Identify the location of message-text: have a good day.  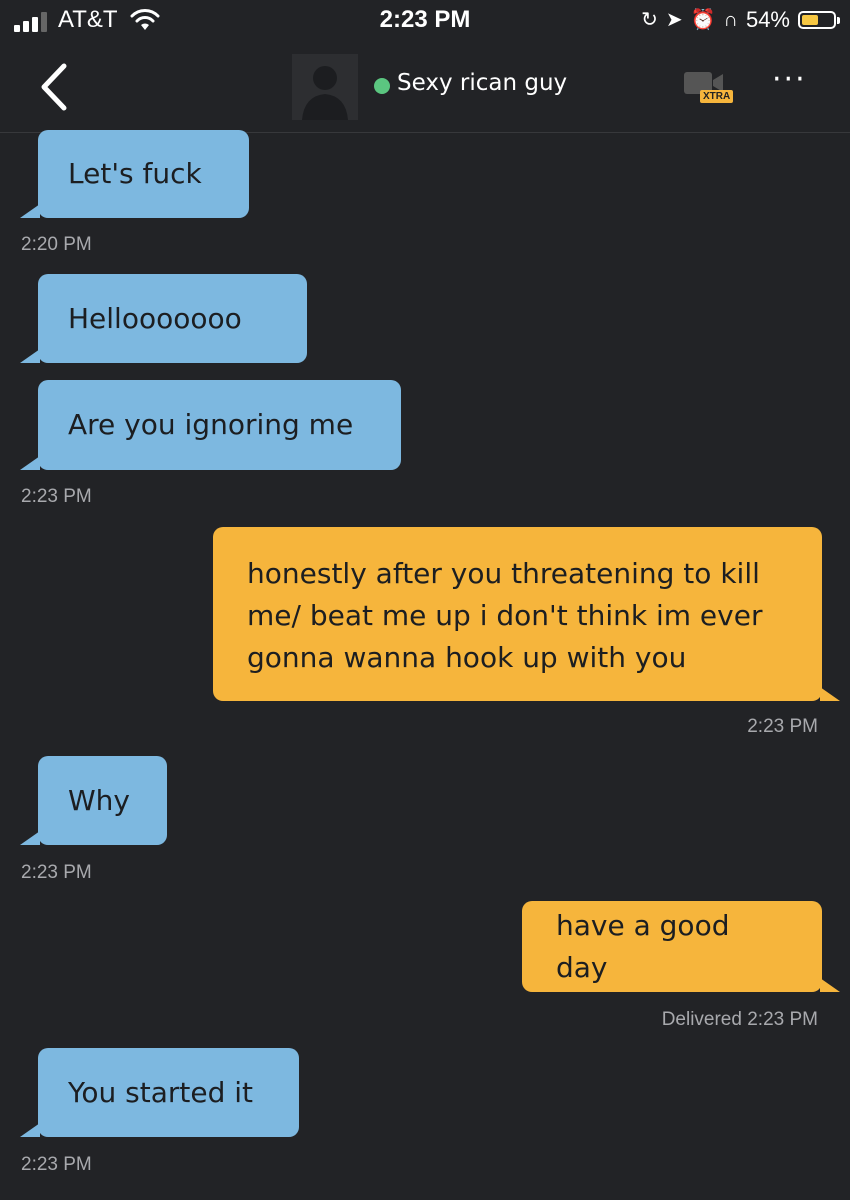
(643, 946).